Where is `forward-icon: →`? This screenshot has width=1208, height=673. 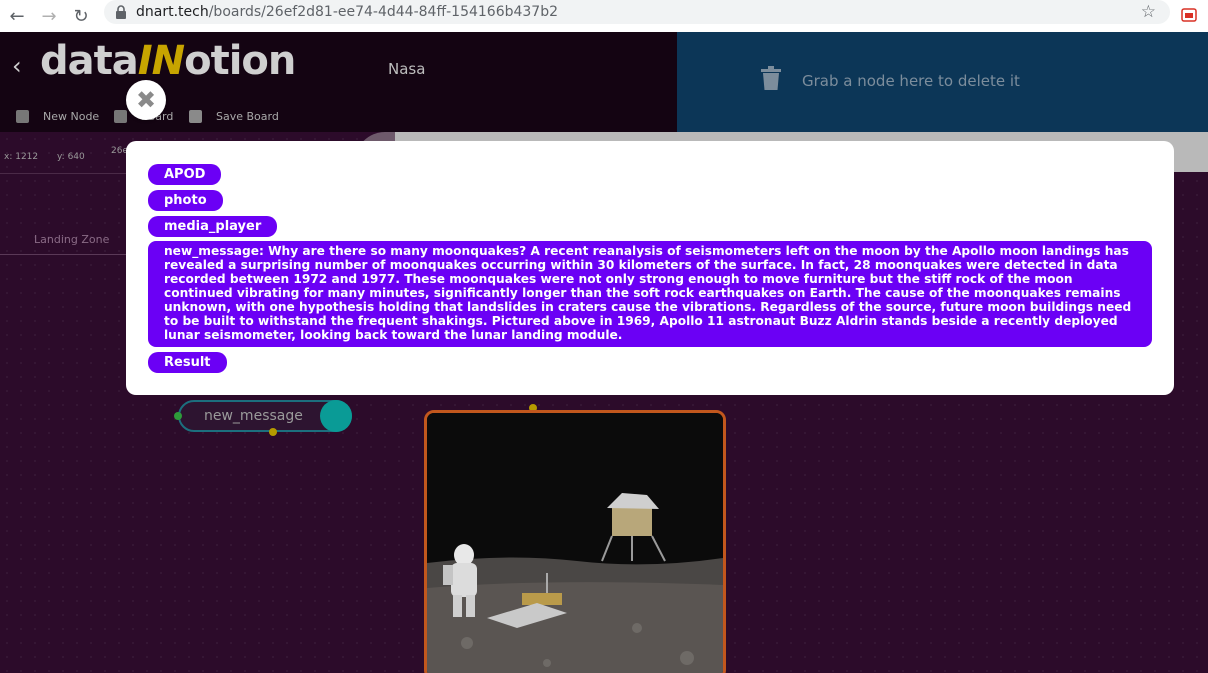 forward-icon: → is located at coordinates (49, 16).